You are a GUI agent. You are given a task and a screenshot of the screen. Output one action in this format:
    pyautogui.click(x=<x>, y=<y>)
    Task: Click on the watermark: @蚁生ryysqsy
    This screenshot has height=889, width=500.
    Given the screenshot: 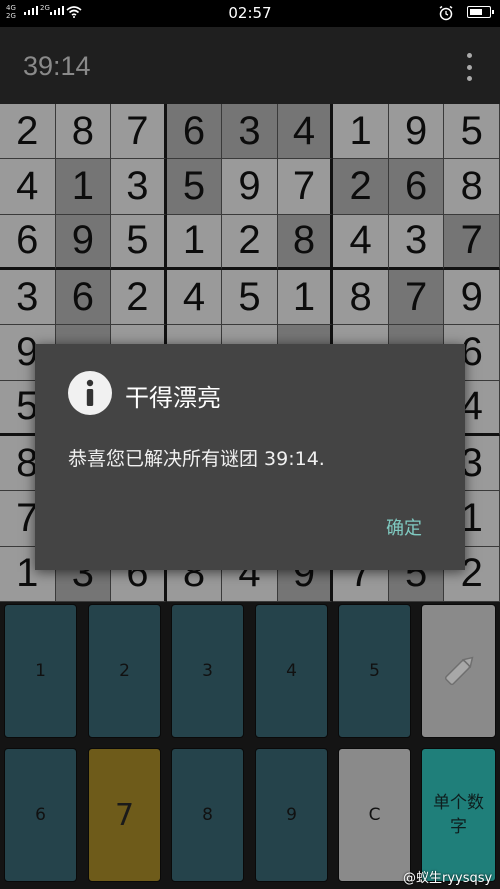 What is the action you would take?
    pyautogui.click(x=448, y=878)
    